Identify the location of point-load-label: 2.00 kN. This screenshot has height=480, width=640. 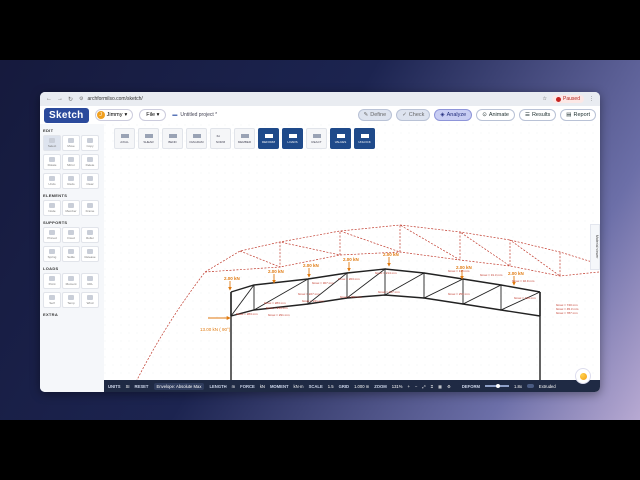
(391, 254).